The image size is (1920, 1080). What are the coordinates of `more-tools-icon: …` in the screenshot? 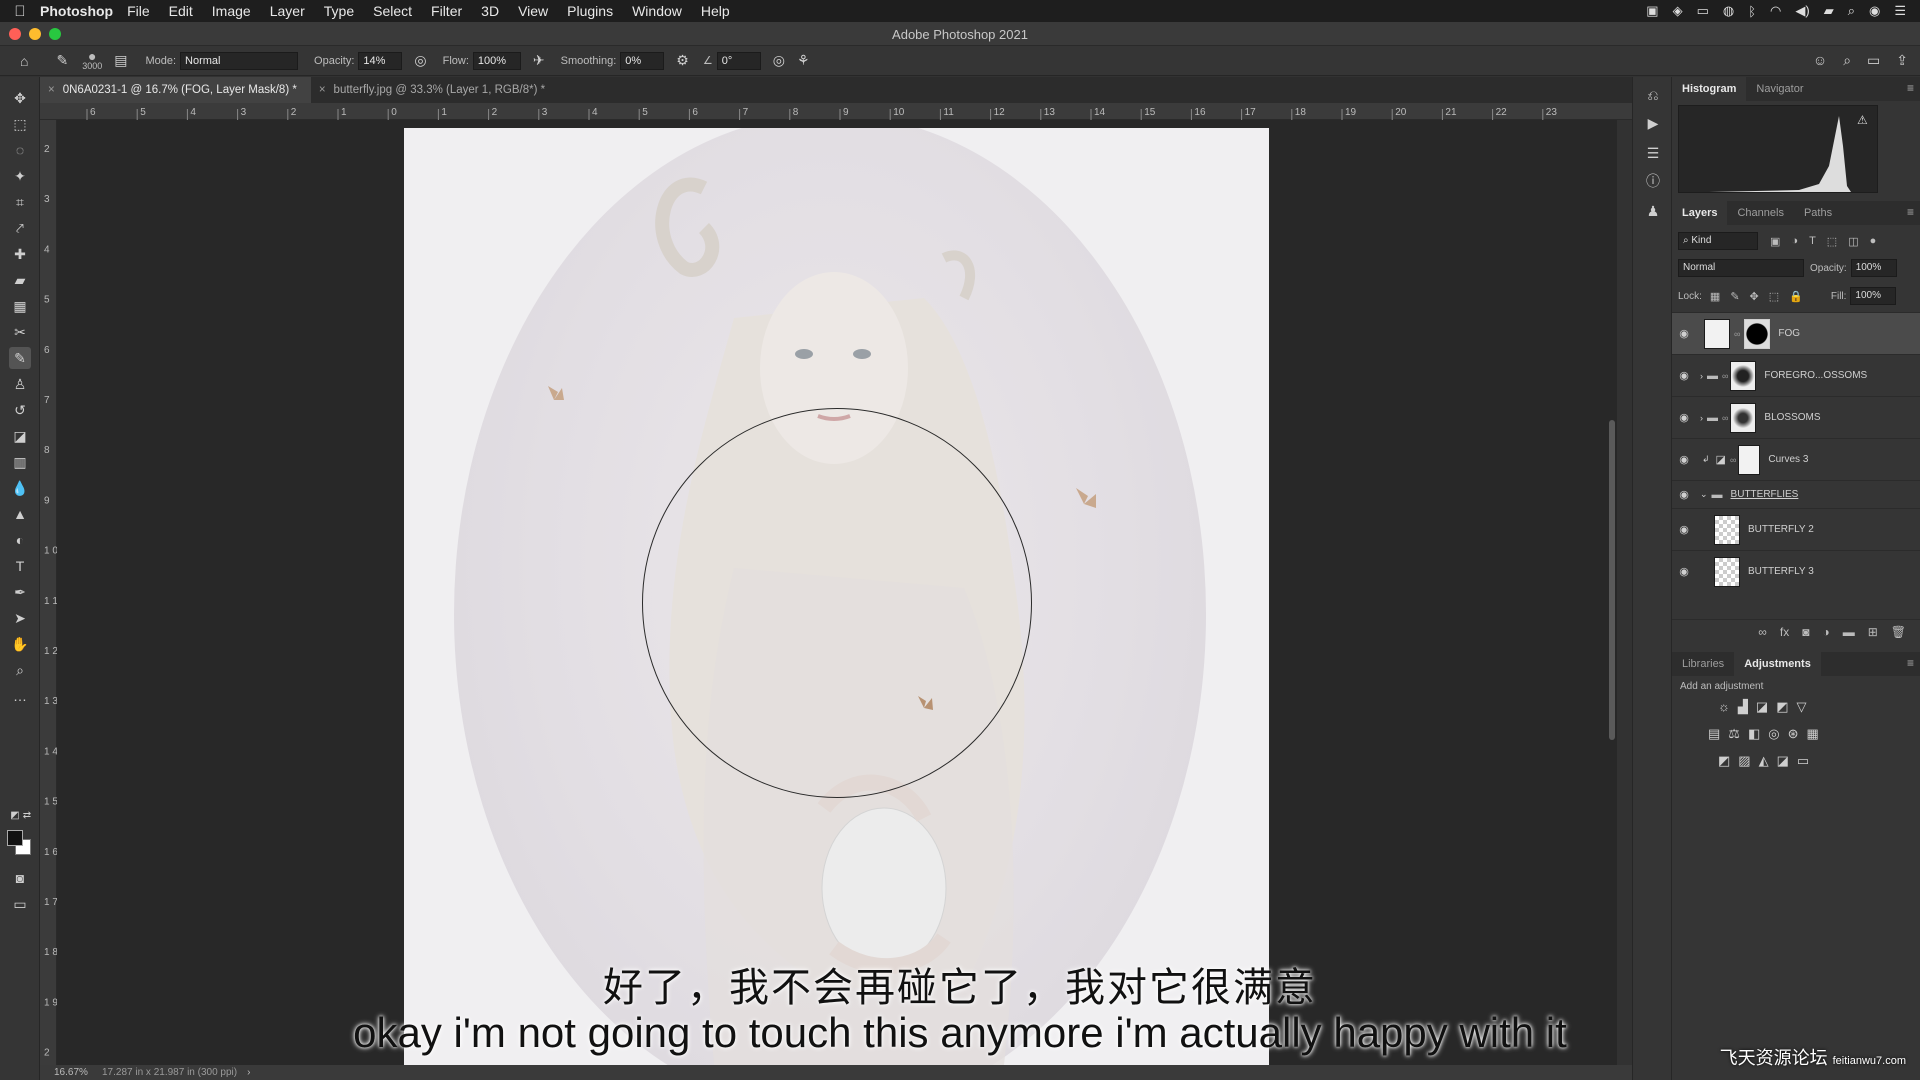 It's located at (20, 696).